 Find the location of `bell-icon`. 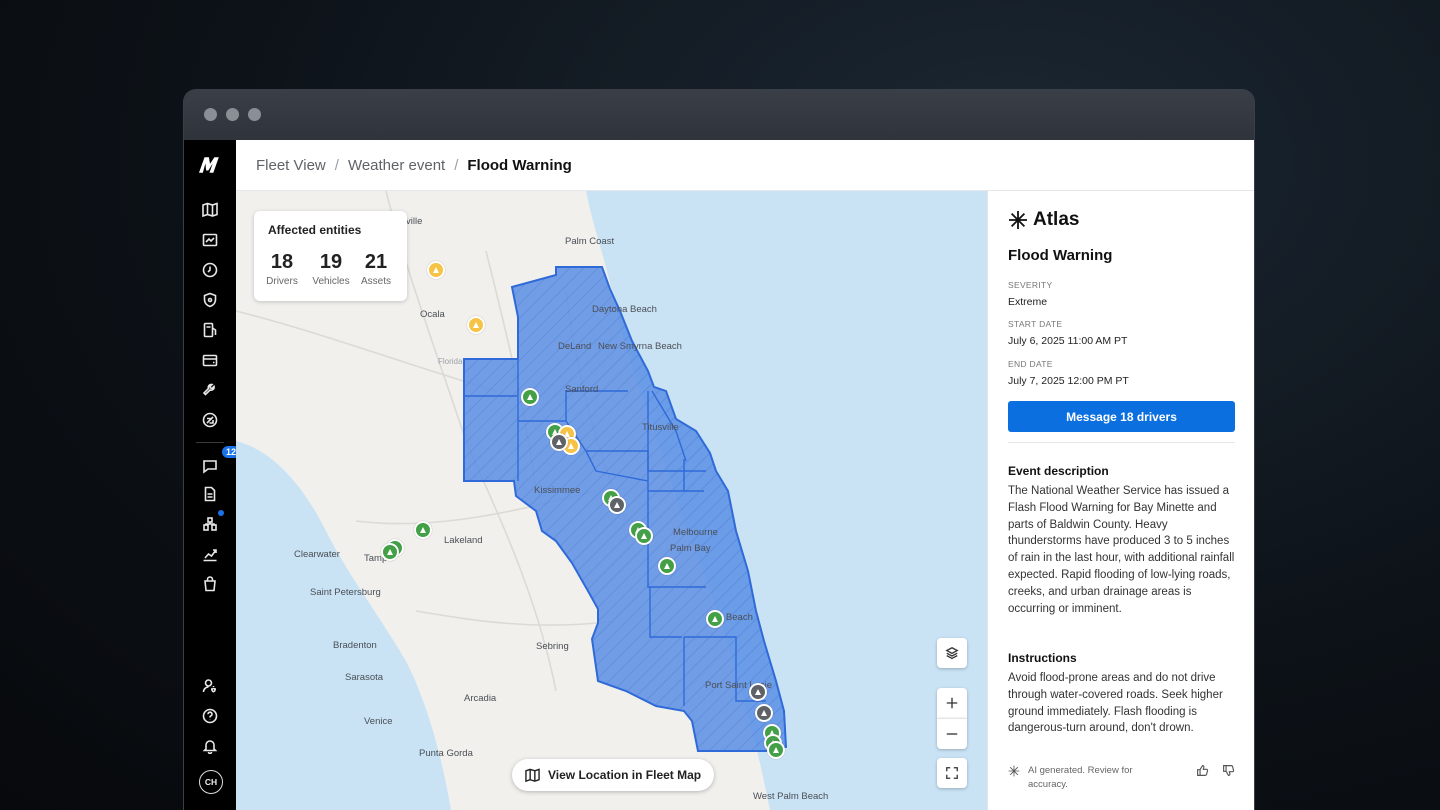

bell-icon is located at coordinates (210, 746).